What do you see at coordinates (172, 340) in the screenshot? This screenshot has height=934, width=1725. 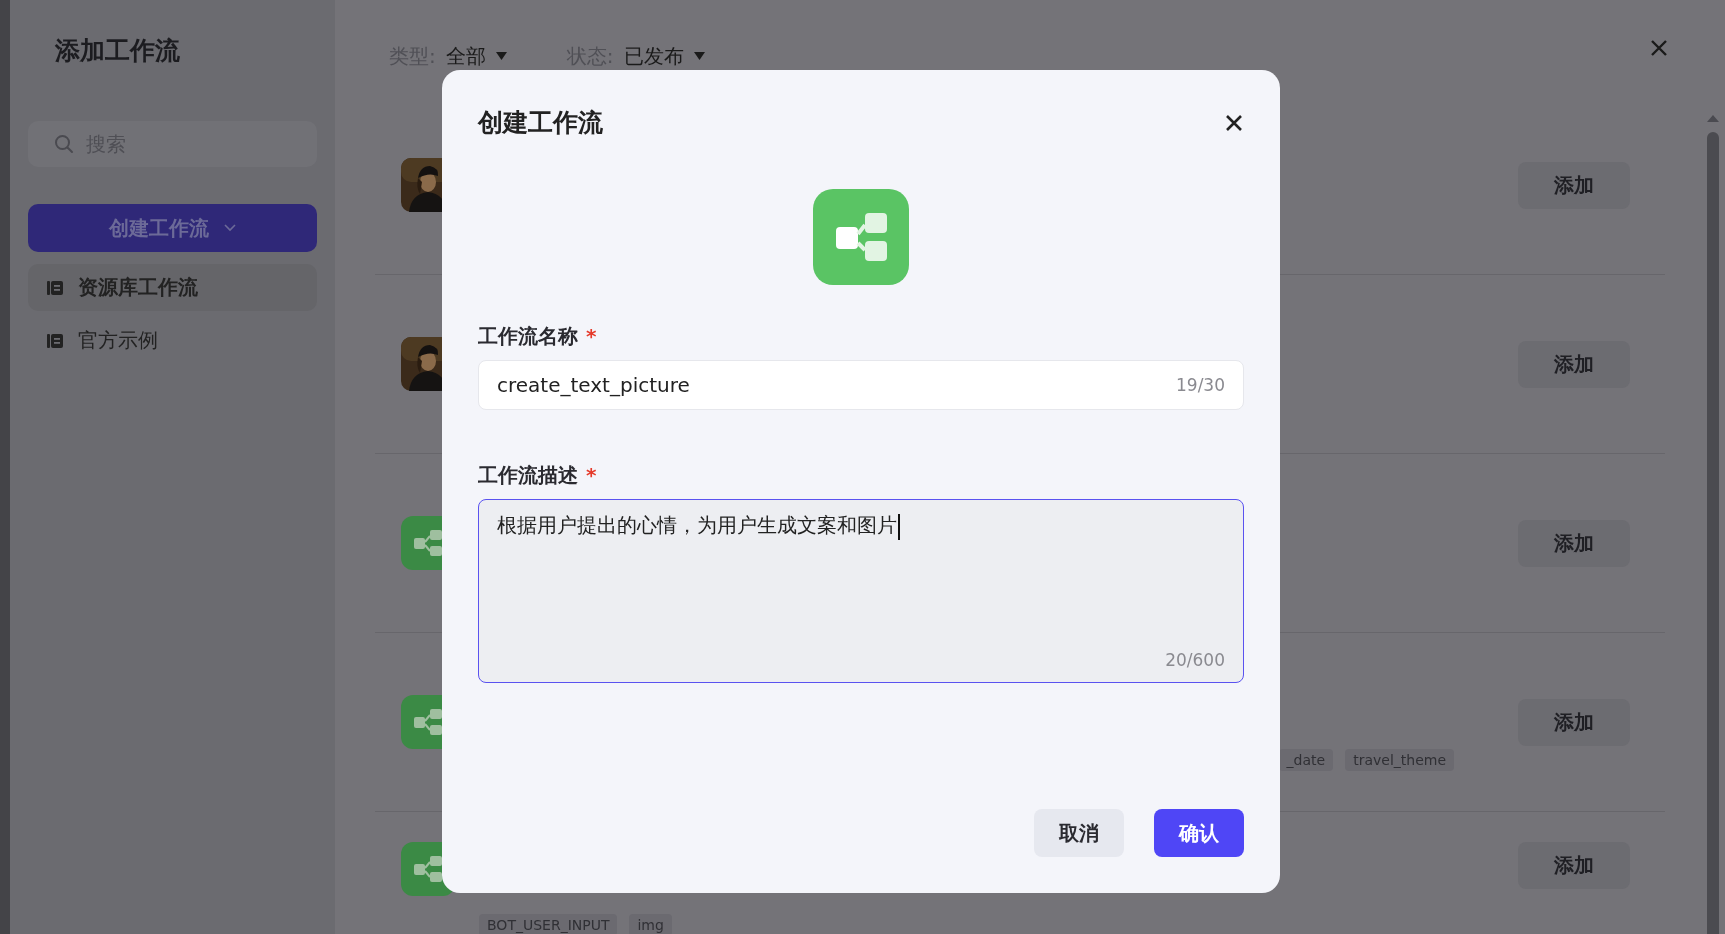 I see `nav-item: 官方示例` at bounding box center [172, 340].